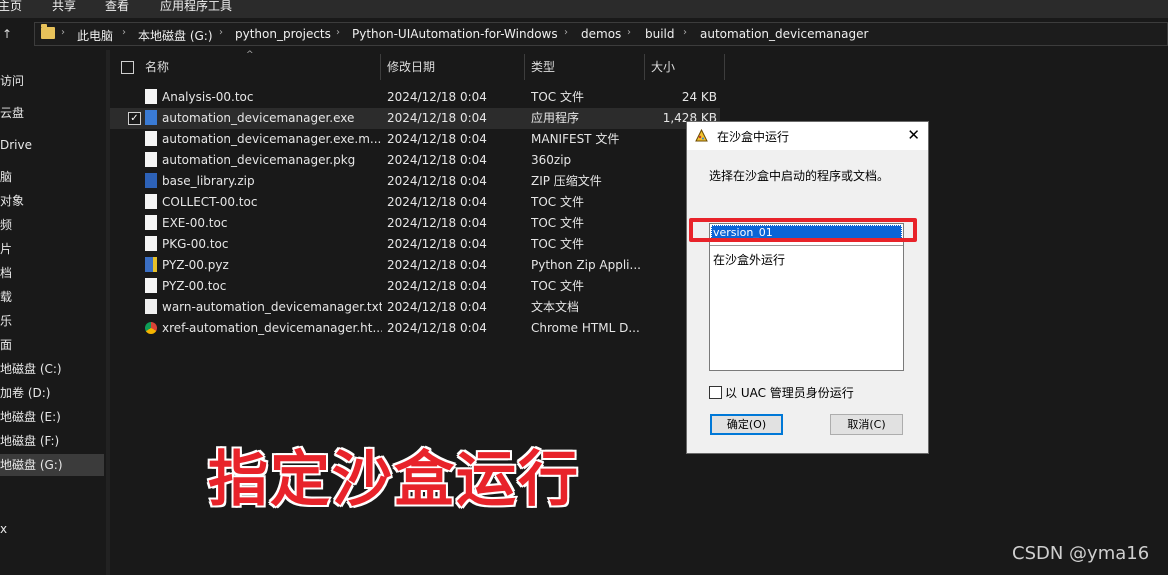 The image size is (1168, 575). Describe the element at coordinates (913, 135) in the screenshot. I see `close-icon: ✕` at that location.